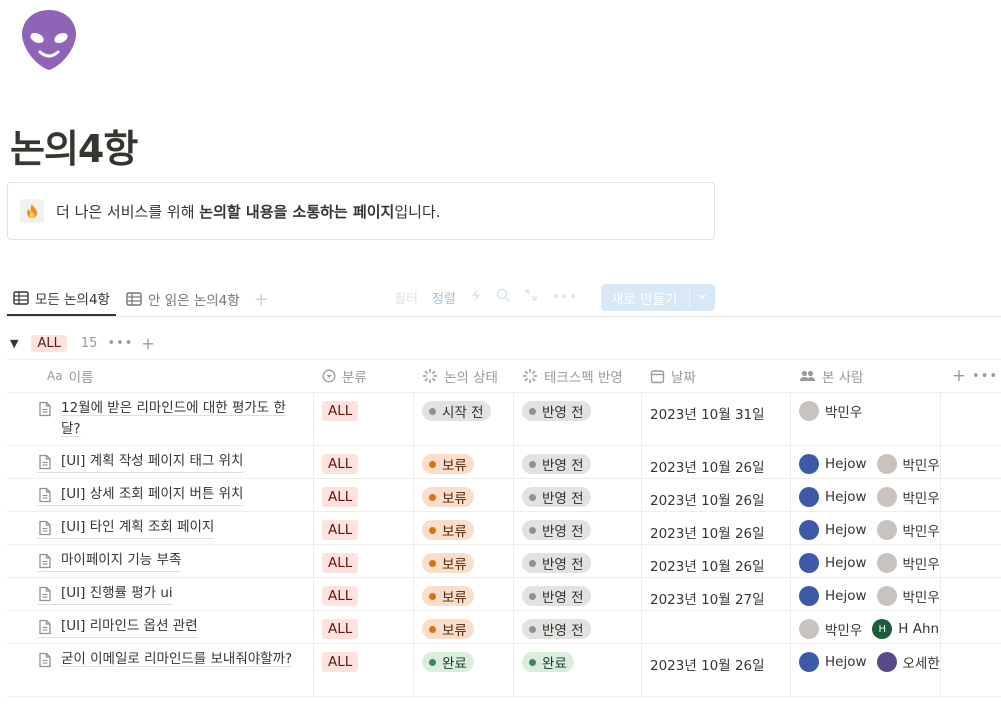 The height and width of the screenshot is (704, 1001). What do you see at coordinates (109, 561) in the screenshot?
I see `page-link: 마이페이지 기능 부족` at bounding box center [109, 561].